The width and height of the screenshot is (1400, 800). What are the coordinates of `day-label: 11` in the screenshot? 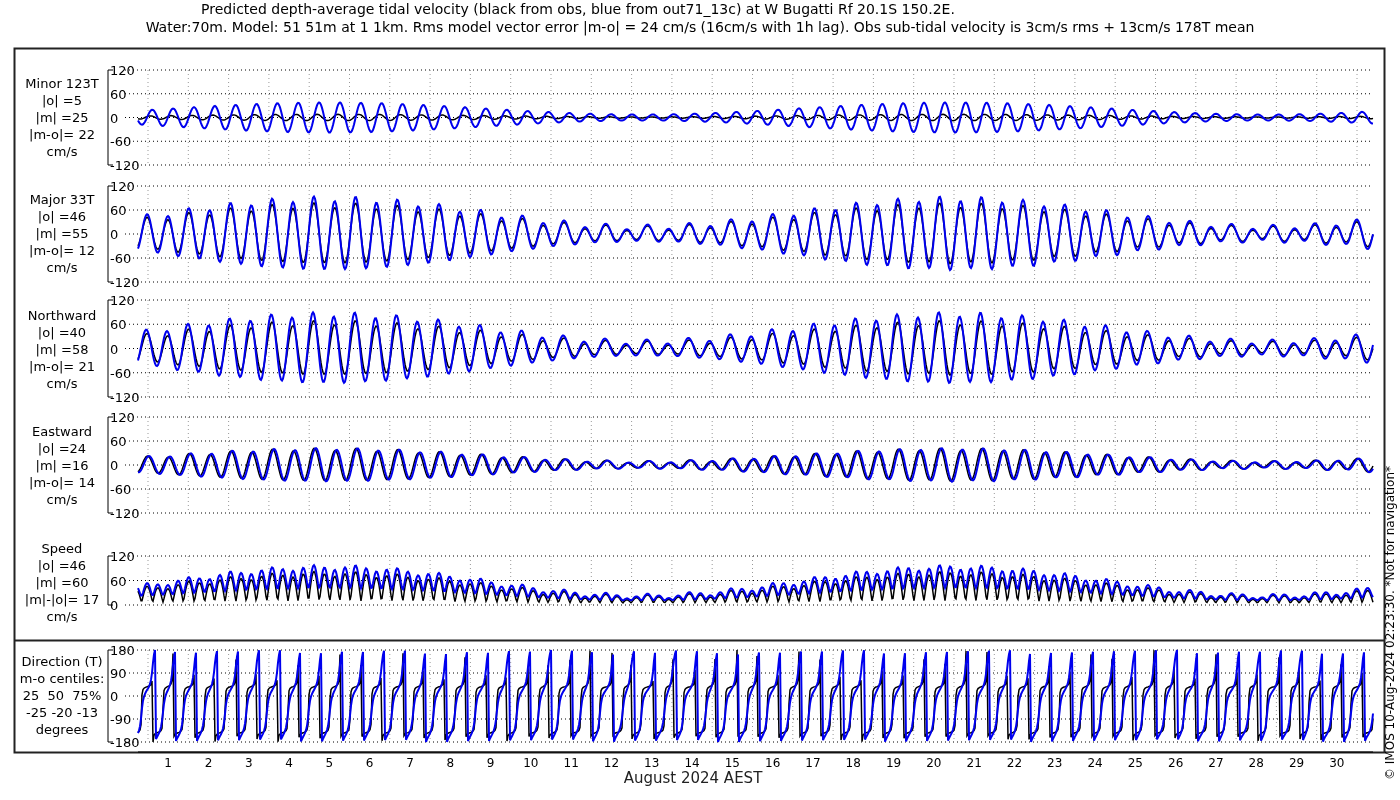 It's located at (571, 763).